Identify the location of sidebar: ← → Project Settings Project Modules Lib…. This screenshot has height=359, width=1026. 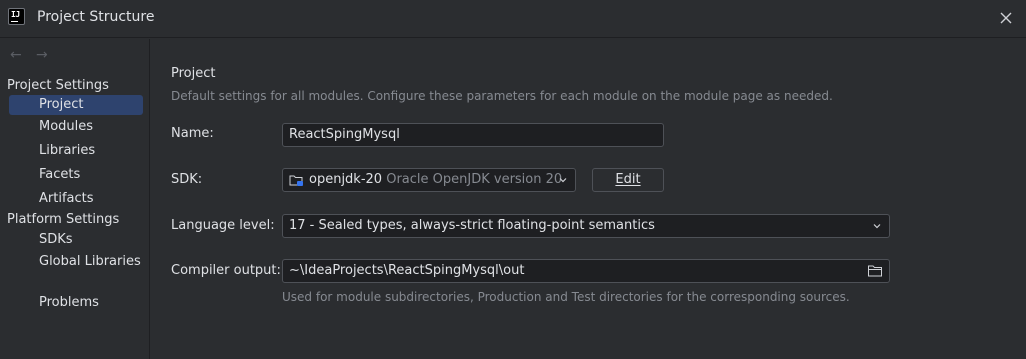
(75, 199).